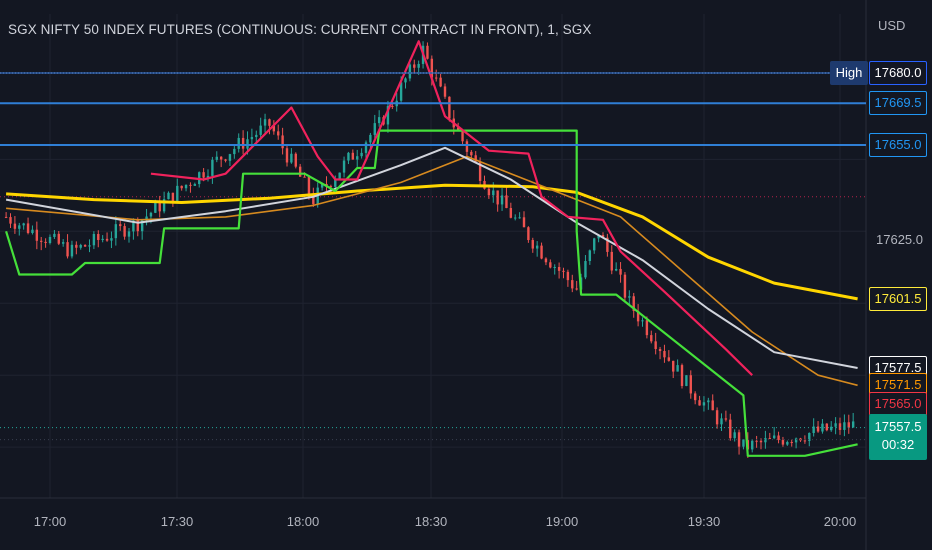 Image resolution: width=932 pixels, height=550 pixels. Describe the element at coordinates (891, 25) in the screenshot. I see `currency-label: USD` at that location.